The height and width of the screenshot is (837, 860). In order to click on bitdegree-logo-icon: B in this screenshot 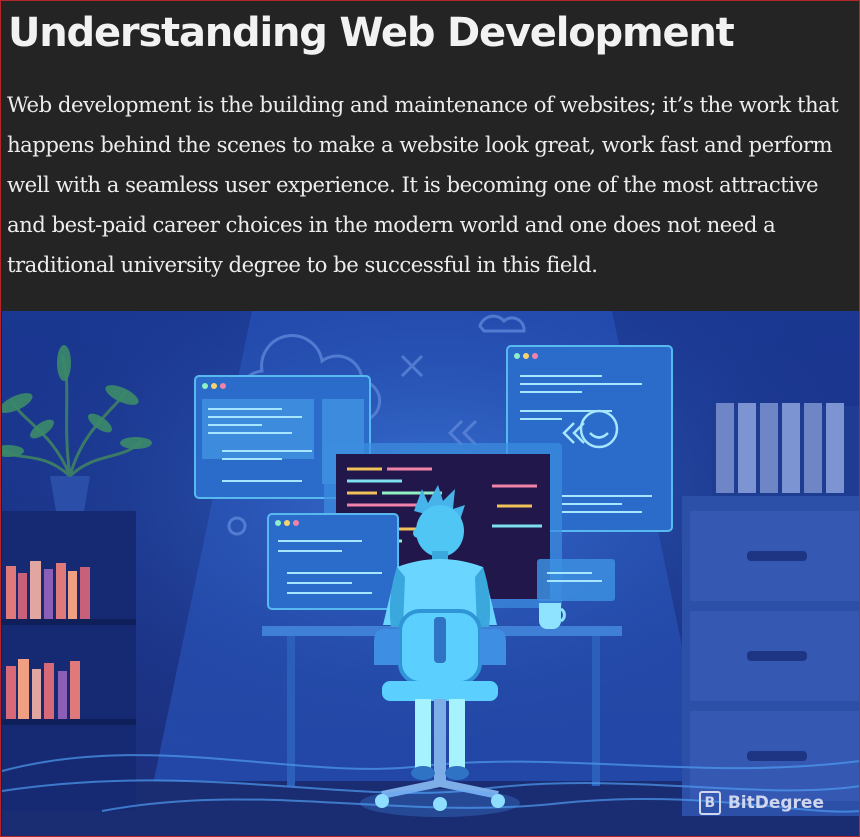, I will do `click(709, 803)`.